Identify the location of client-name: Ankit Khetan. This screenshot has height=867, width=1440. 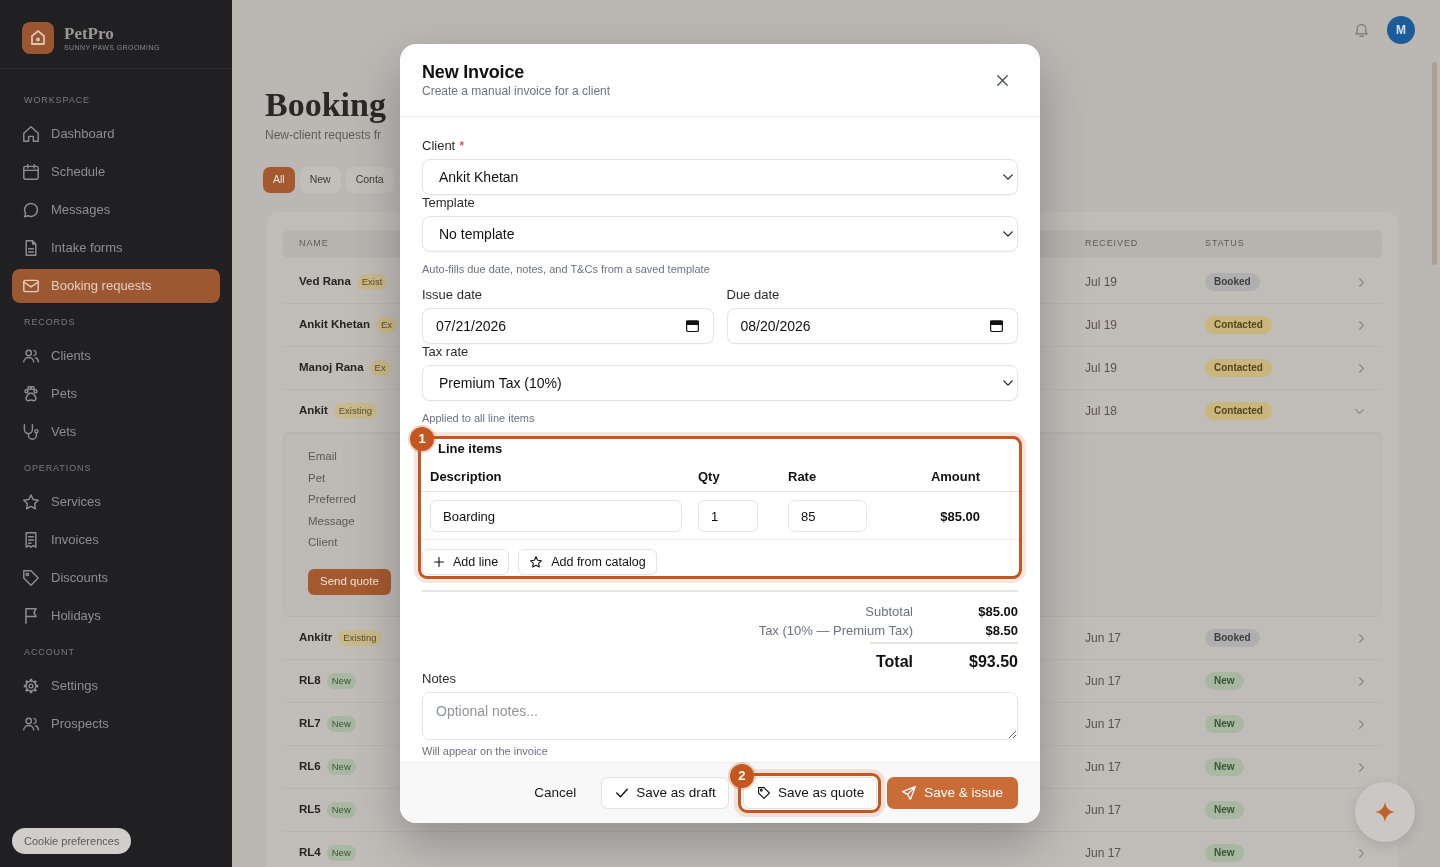
(334, 325).